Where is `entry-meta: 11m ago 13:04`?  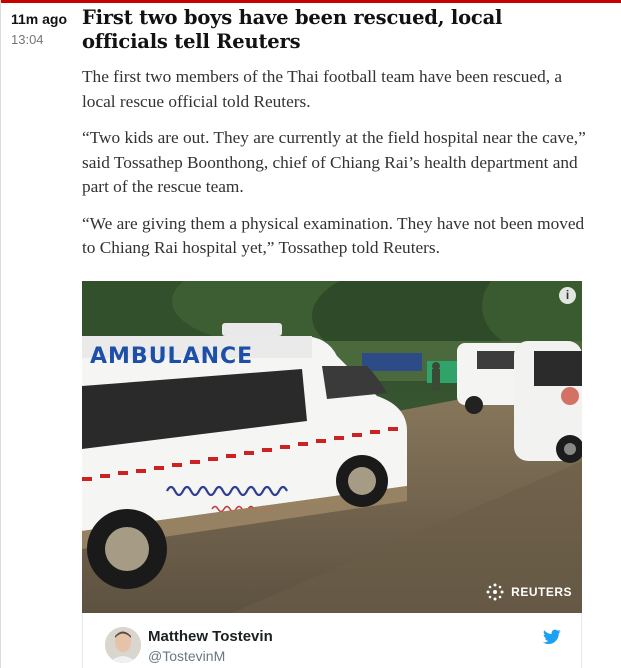 entry-meta: 11m ago 13:04 is located at coordinates (39, 29).